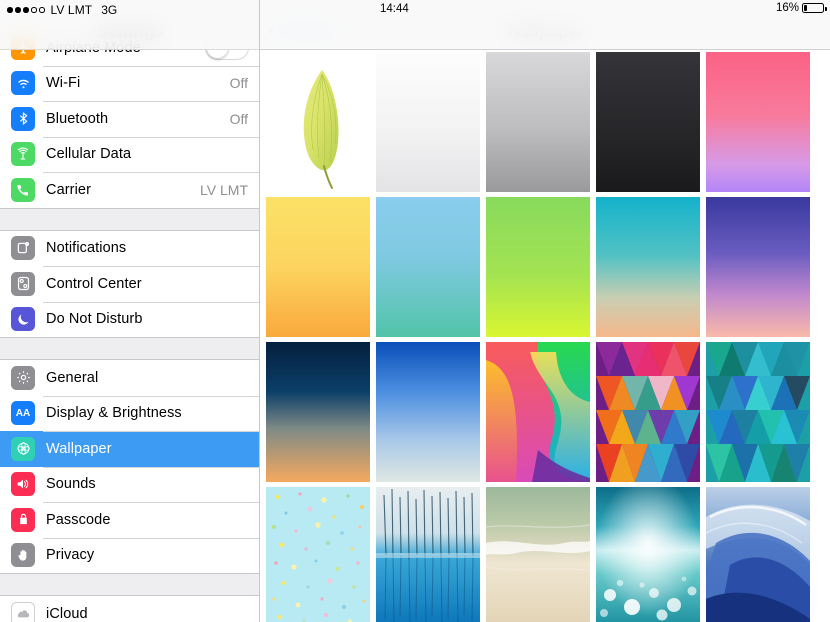  I want to click on sidebar-item-display-brightness: AA Display & Brightness, so click(129, 413).